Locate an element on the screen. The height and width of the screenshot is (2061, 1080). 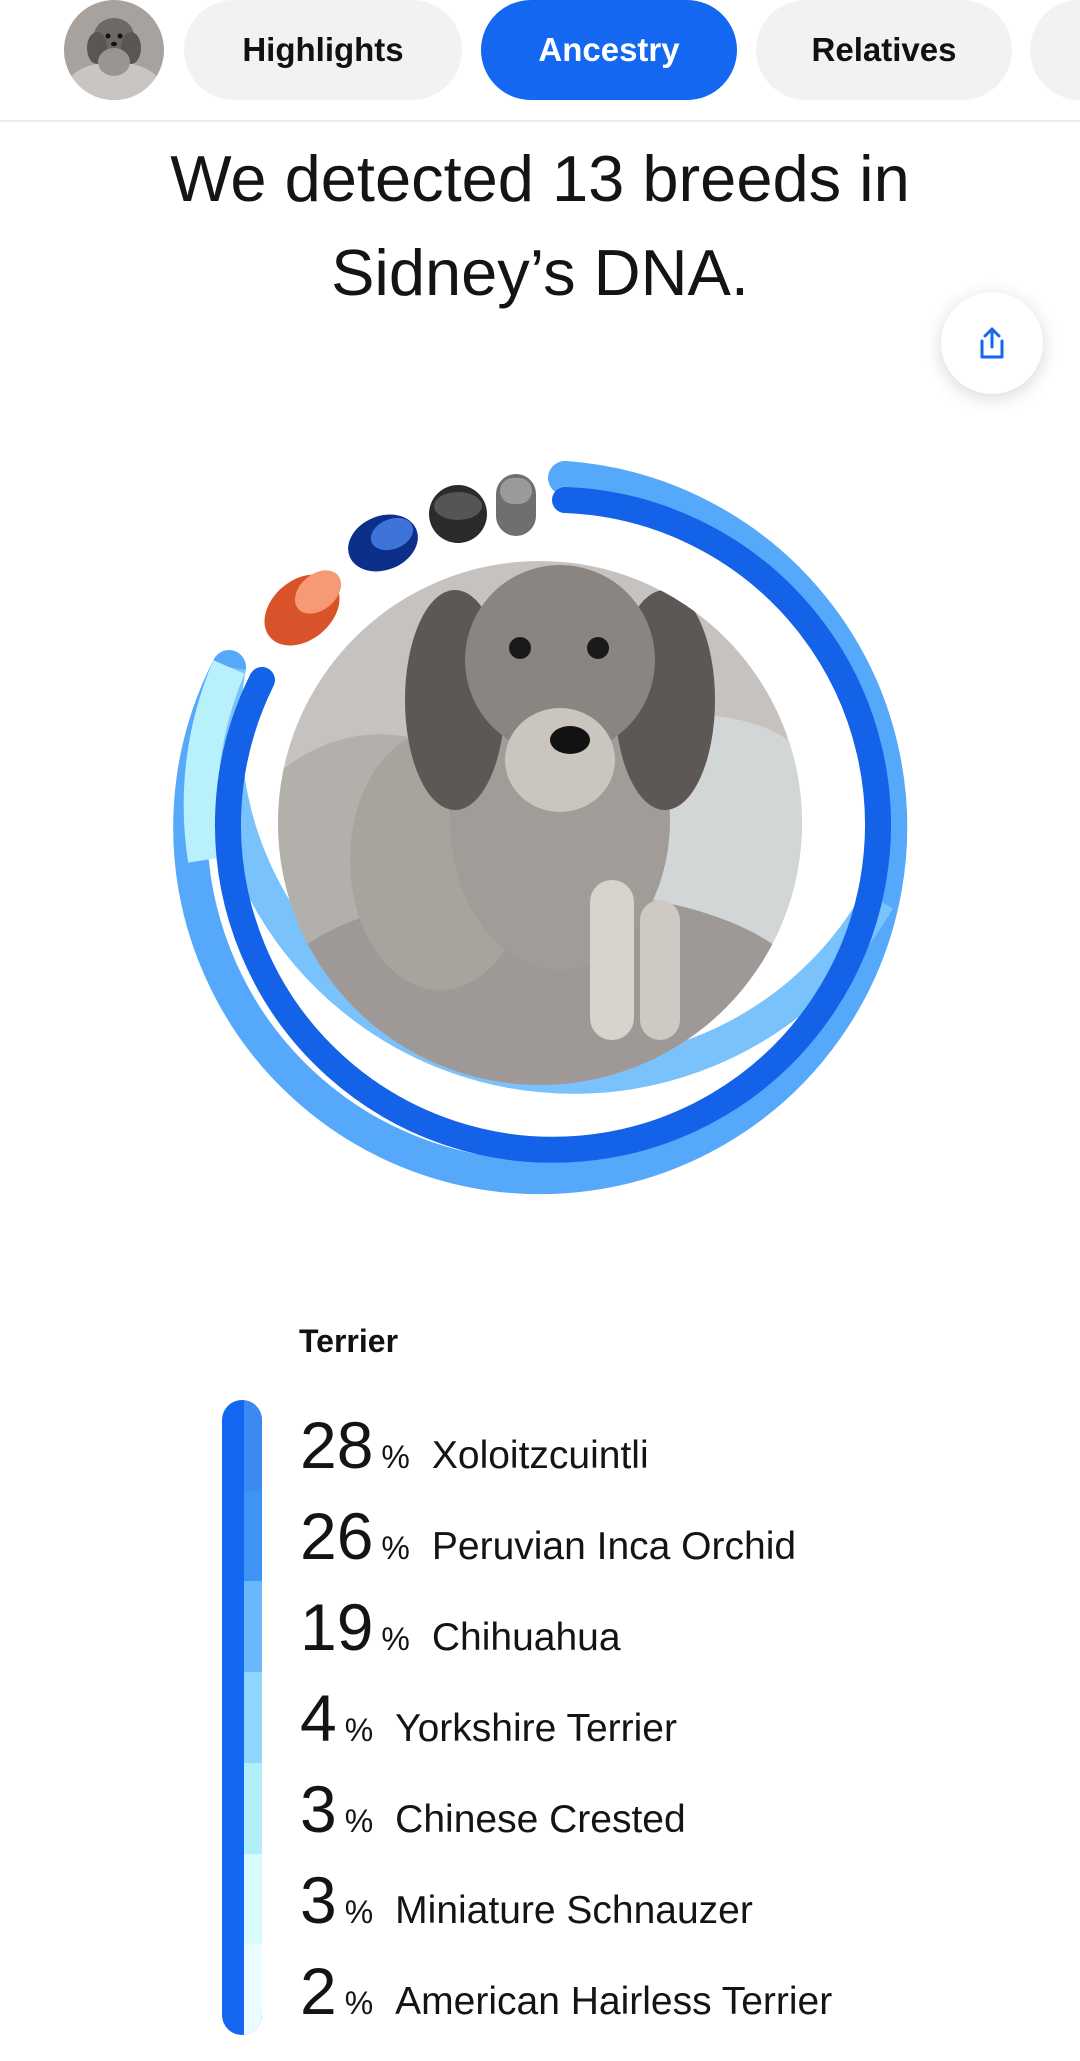
breed-name: Peruvian Inca Orchid is located at coordinates (614, 1546).